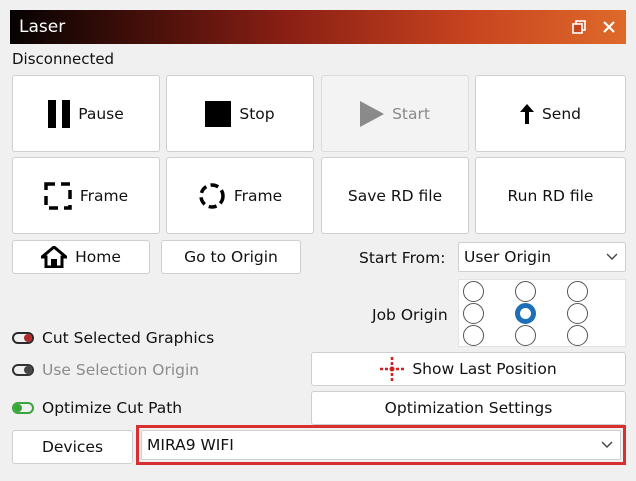 This screenshot has height=481, width=636. What do you see at coordinates (525, 313) in the screenshot?
I see `origin-center` at bounding box center [525, 313].